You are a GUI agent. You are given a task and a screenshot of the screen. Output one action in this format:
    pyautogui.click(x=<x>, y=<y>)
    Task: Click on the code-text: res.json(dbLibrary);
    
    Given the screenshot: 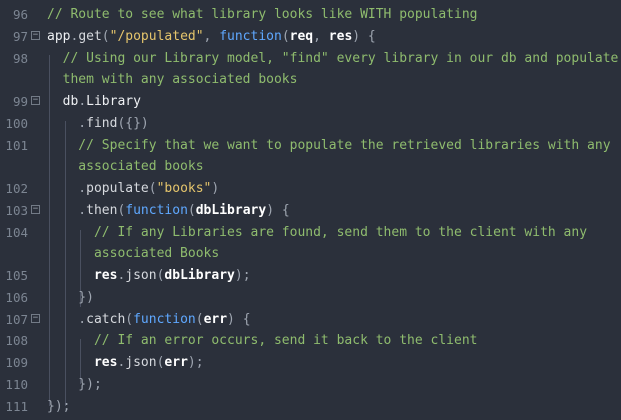 What is the action you would take?
    pyautogui.click(x=149, y=276)
    